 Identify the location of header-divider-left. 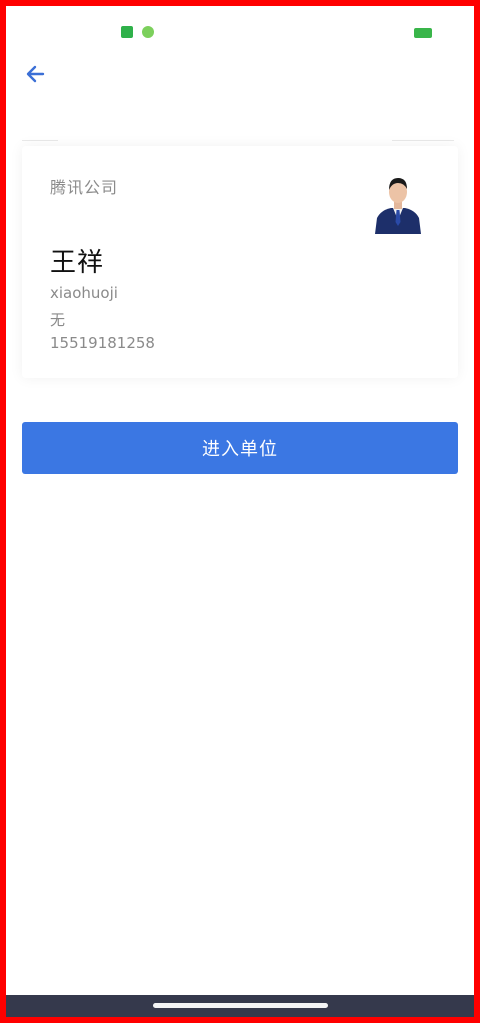
(40, 140).